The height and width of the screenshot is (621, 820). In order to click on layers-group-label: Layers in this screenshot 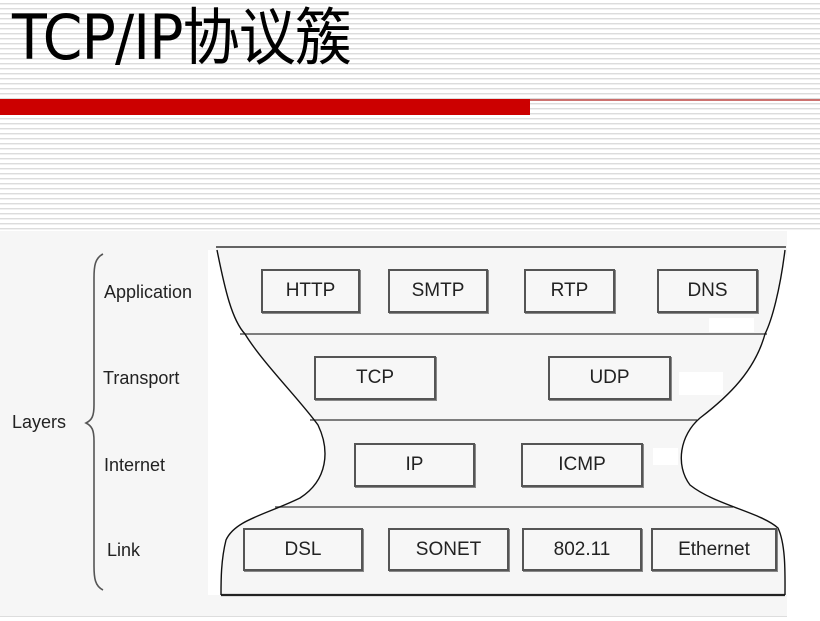, I will do `click(39, 422)`.